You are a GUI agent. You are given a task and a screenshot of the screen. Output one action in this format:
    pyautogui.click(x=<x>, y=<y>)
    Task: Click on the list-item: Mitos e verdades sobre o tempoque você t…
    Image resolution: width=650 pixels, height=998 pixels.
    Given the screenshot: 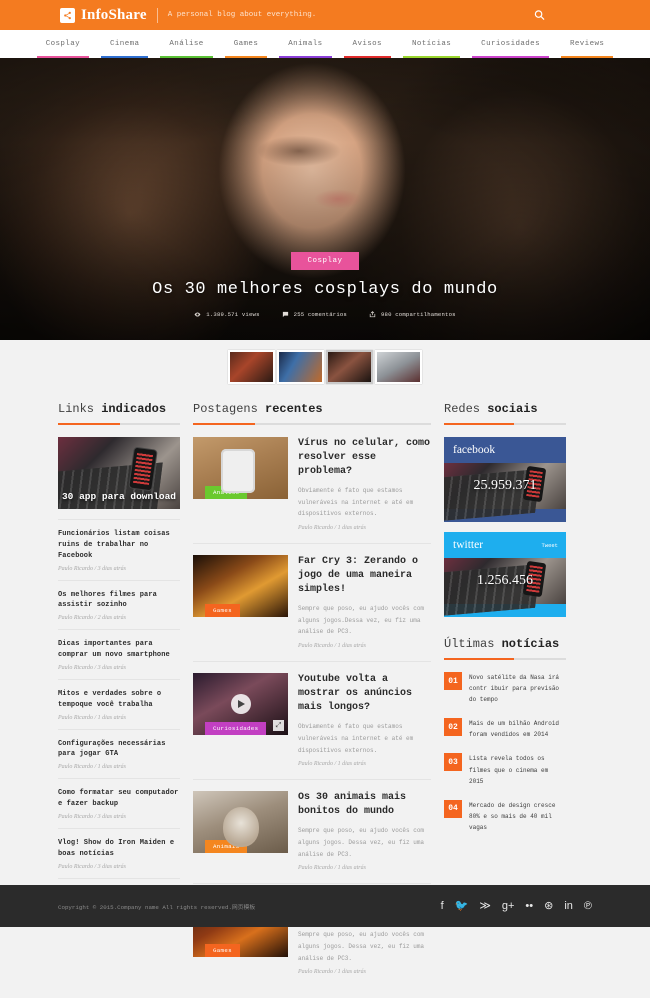 What is the action you would take?
    pyautogui.click(x=119, y=705)
    